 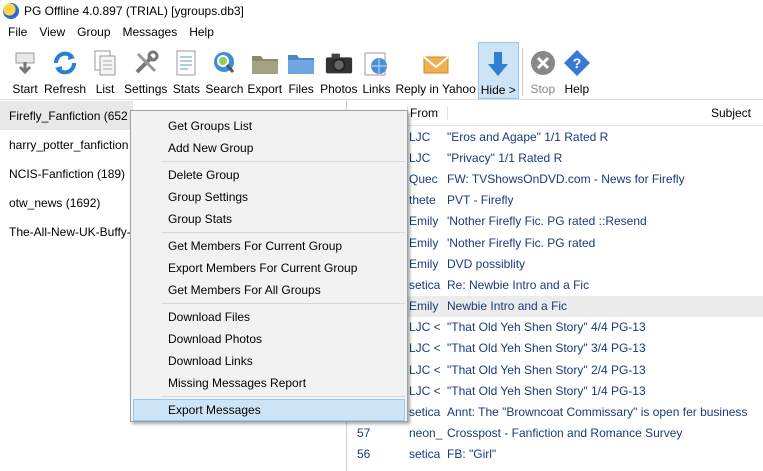 I want to click on menu-view: View, so click(x=52, y=32).